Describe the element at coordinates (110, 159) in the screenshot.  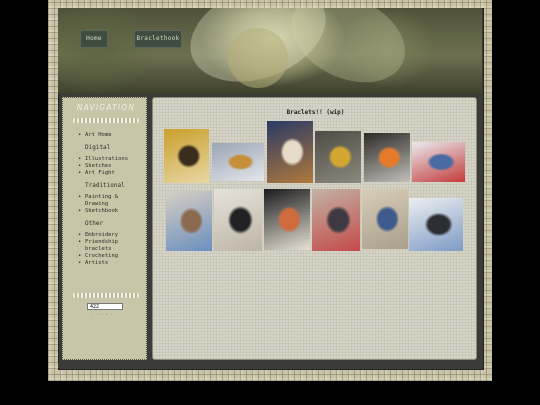
I see `nav-link-illustrations: Illustrations` at that location.